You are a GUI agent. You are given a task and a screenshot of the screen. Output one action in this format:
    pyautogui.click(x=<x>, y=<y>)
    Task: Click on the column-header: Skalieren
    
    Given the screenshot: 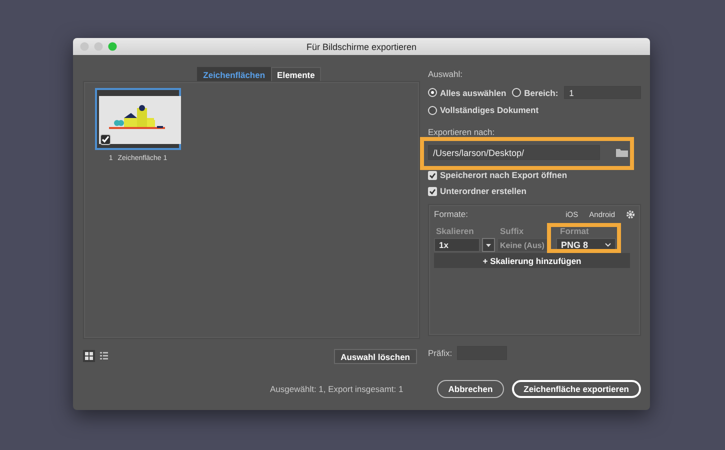 What is the action you would take?
    pyautogui.click(x=455, y=231)
    